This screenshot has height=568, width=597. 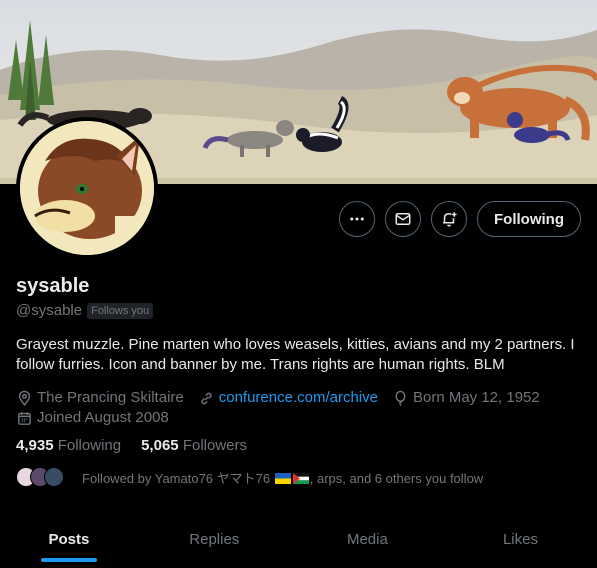 I want to click on following-button: Following, so click(x=529, y=219).